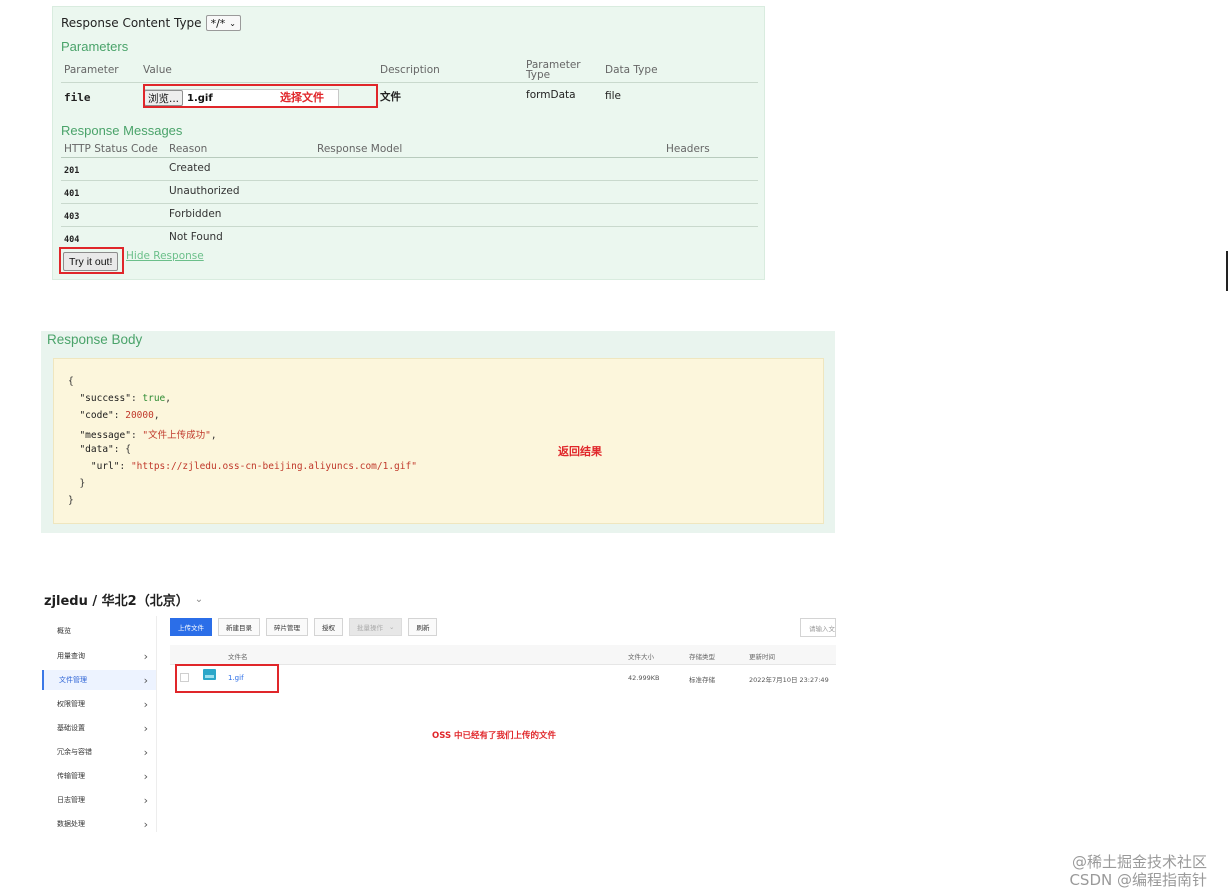 This screenshot has width=1229, height=895. Describe the element at coordinates (503, 655) in the screenshot. I see `file-table-header: 文件名 文件大小 存储类型 更新时间` at that location.